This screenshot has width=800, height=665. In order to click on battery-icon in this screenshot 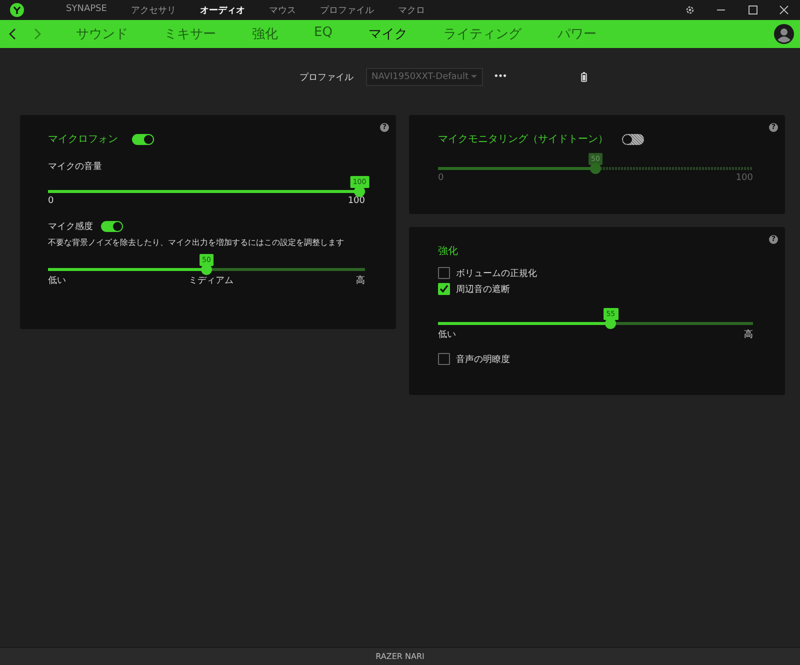, I will do `click(584, 77)`.